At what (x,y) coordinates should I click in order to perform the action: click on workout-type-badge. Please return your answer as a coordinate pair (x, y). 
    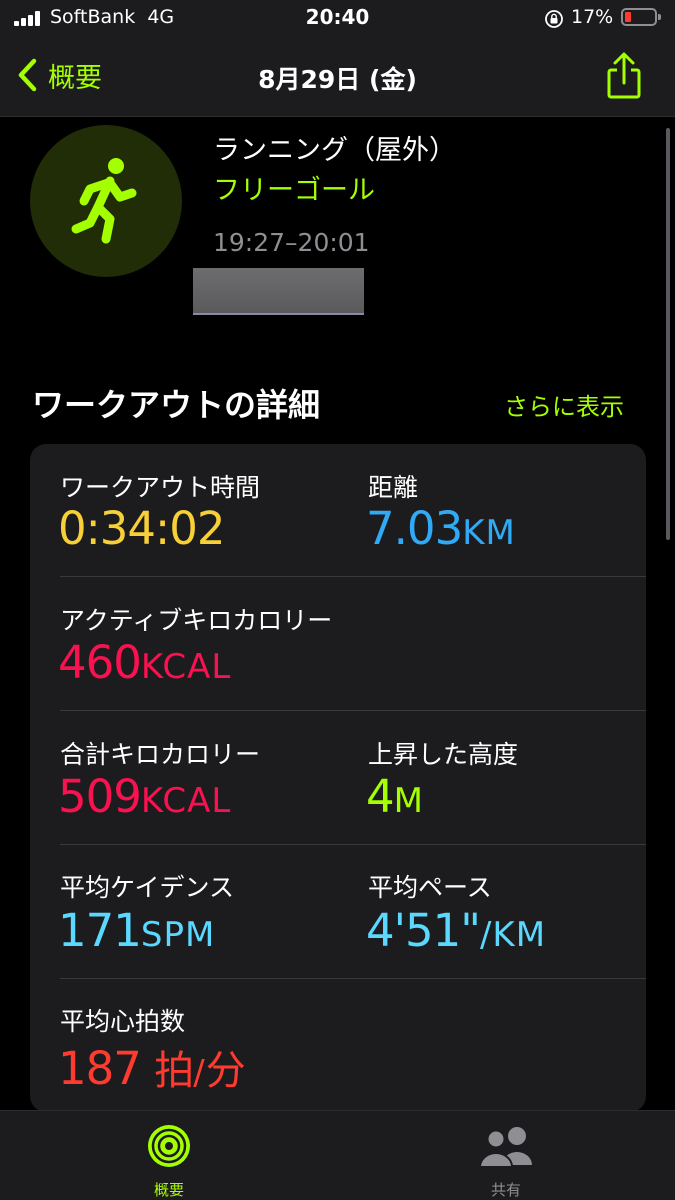
    Looking at the image, I should click on (106, 201).